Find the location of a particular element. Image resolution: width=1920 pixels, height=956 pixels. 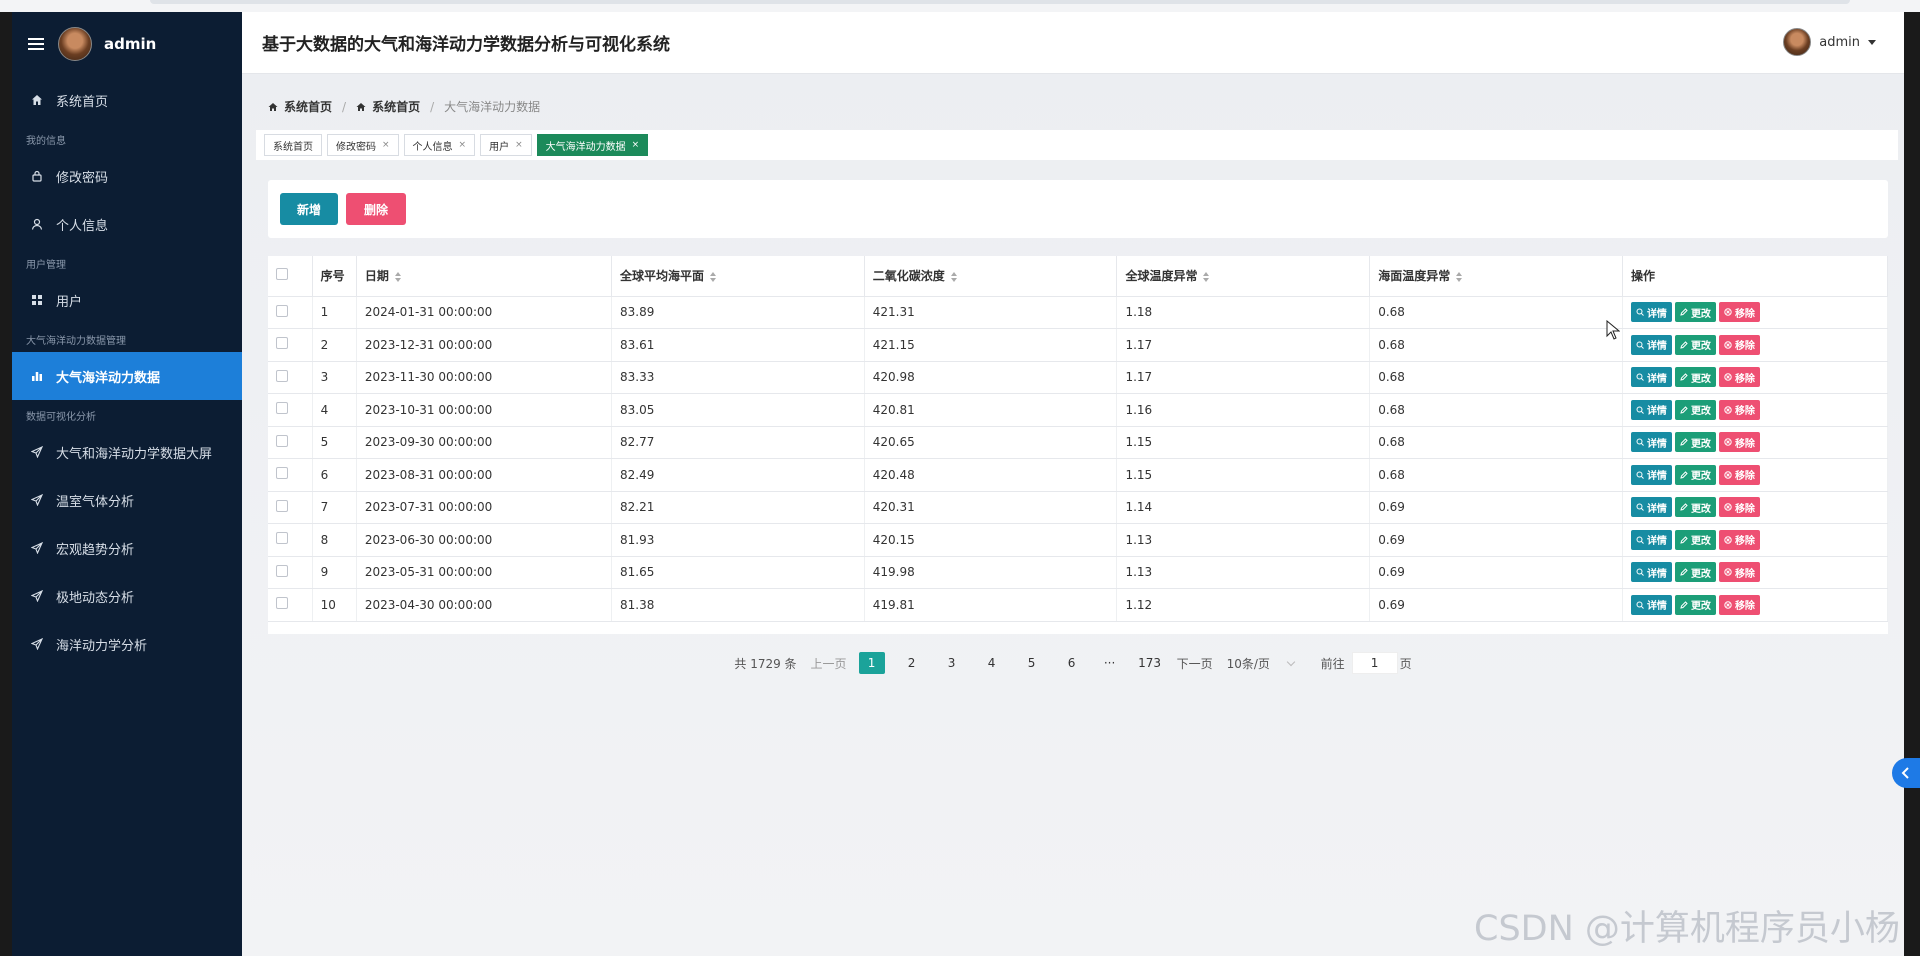

sidebar-item: 宏观趋势分析 is located at coordinates (127, 548).